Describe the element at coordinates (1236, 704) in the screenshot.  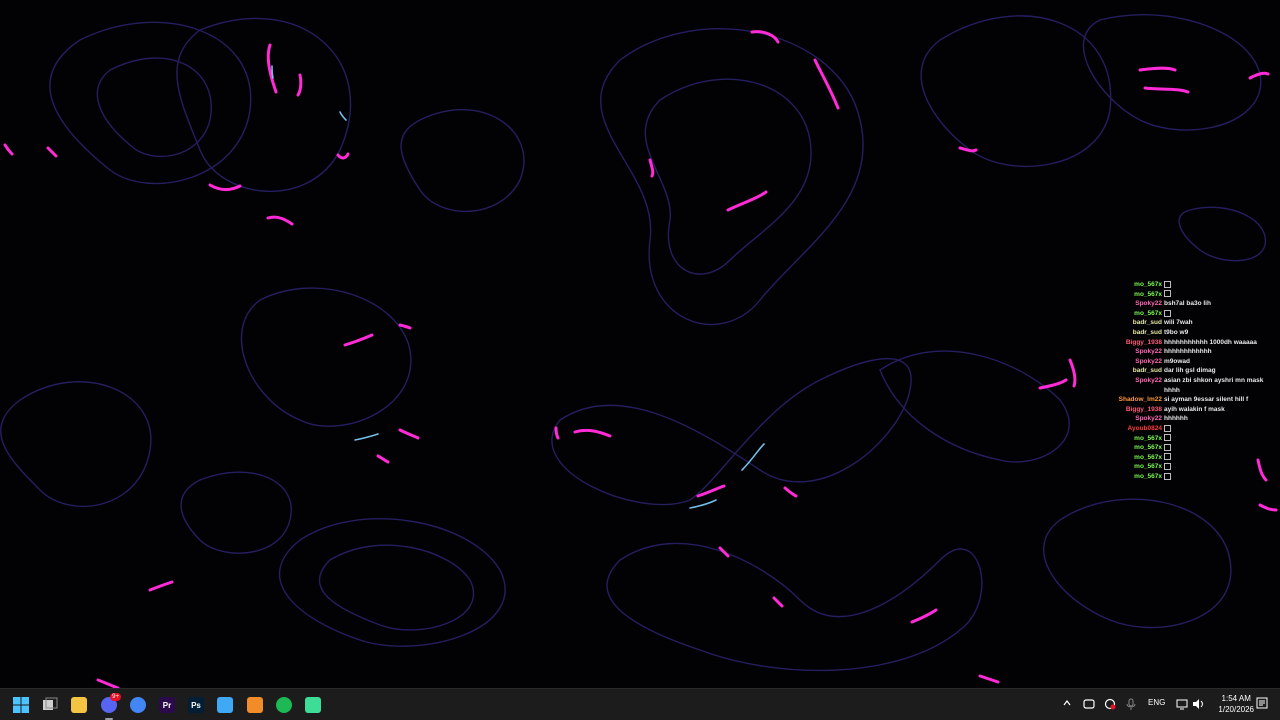
I see `system-clock: 1:54 AM 1/20/2026` at that location.